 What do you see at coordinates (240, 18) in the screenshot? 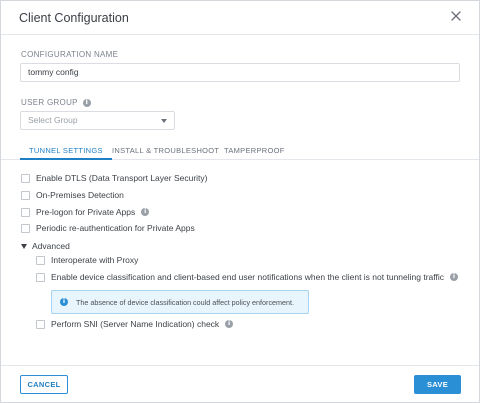
I see `dialog-header: Client Configuration` at bounding box center [240, 18].